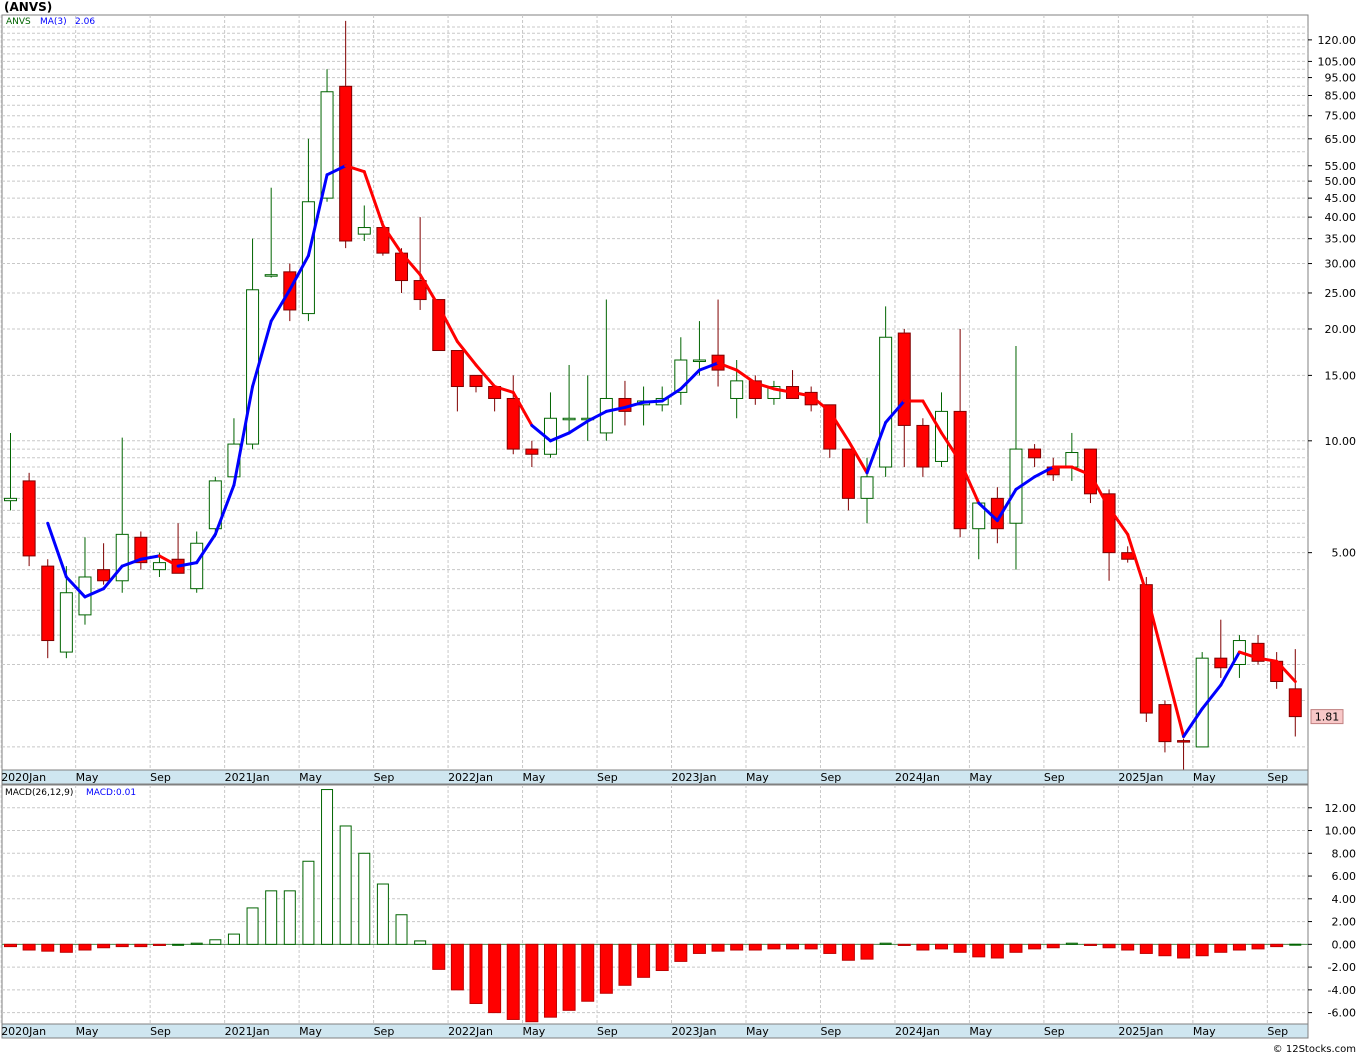  I want to click on price-y-tick-label: 120.00, so click(1337, 40).